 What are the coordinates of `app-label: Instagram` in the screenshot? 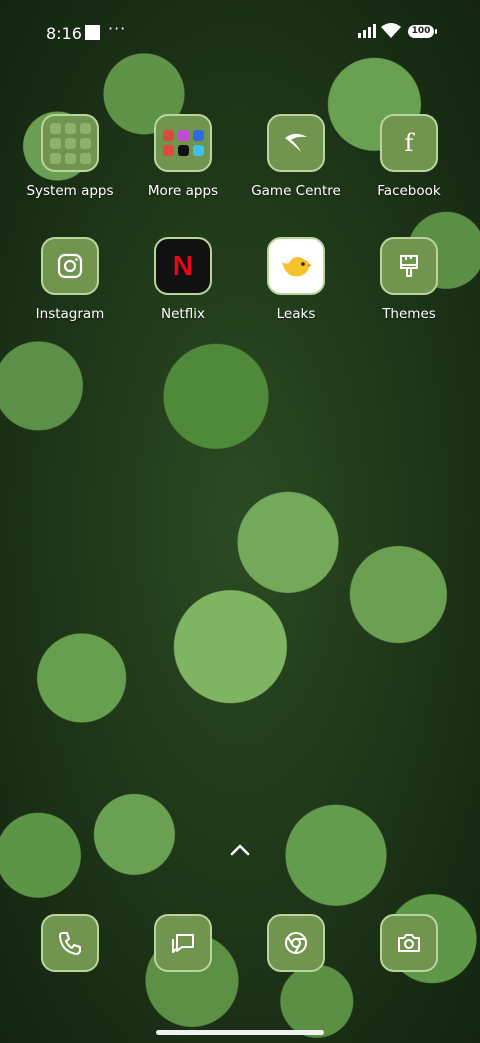 It's located at (70, 314).